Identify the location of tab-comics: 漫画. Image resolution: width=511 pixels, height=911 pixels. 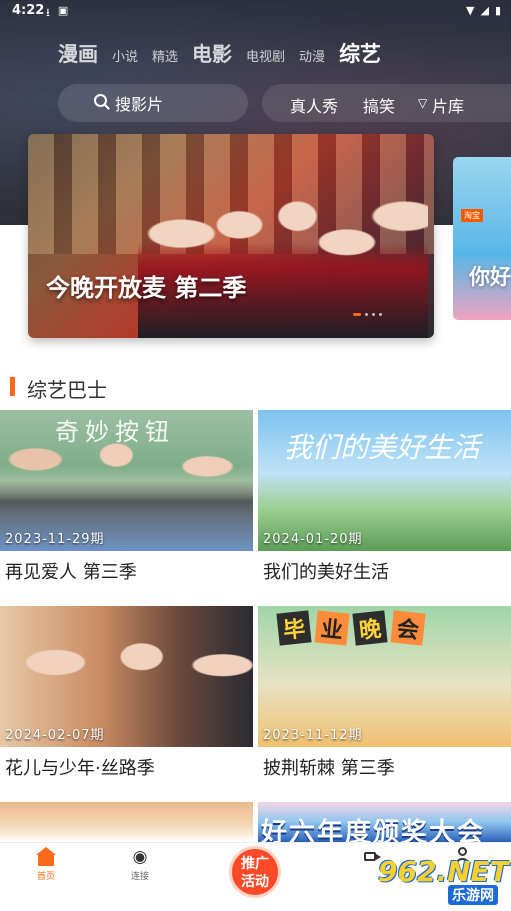
(78, 52).